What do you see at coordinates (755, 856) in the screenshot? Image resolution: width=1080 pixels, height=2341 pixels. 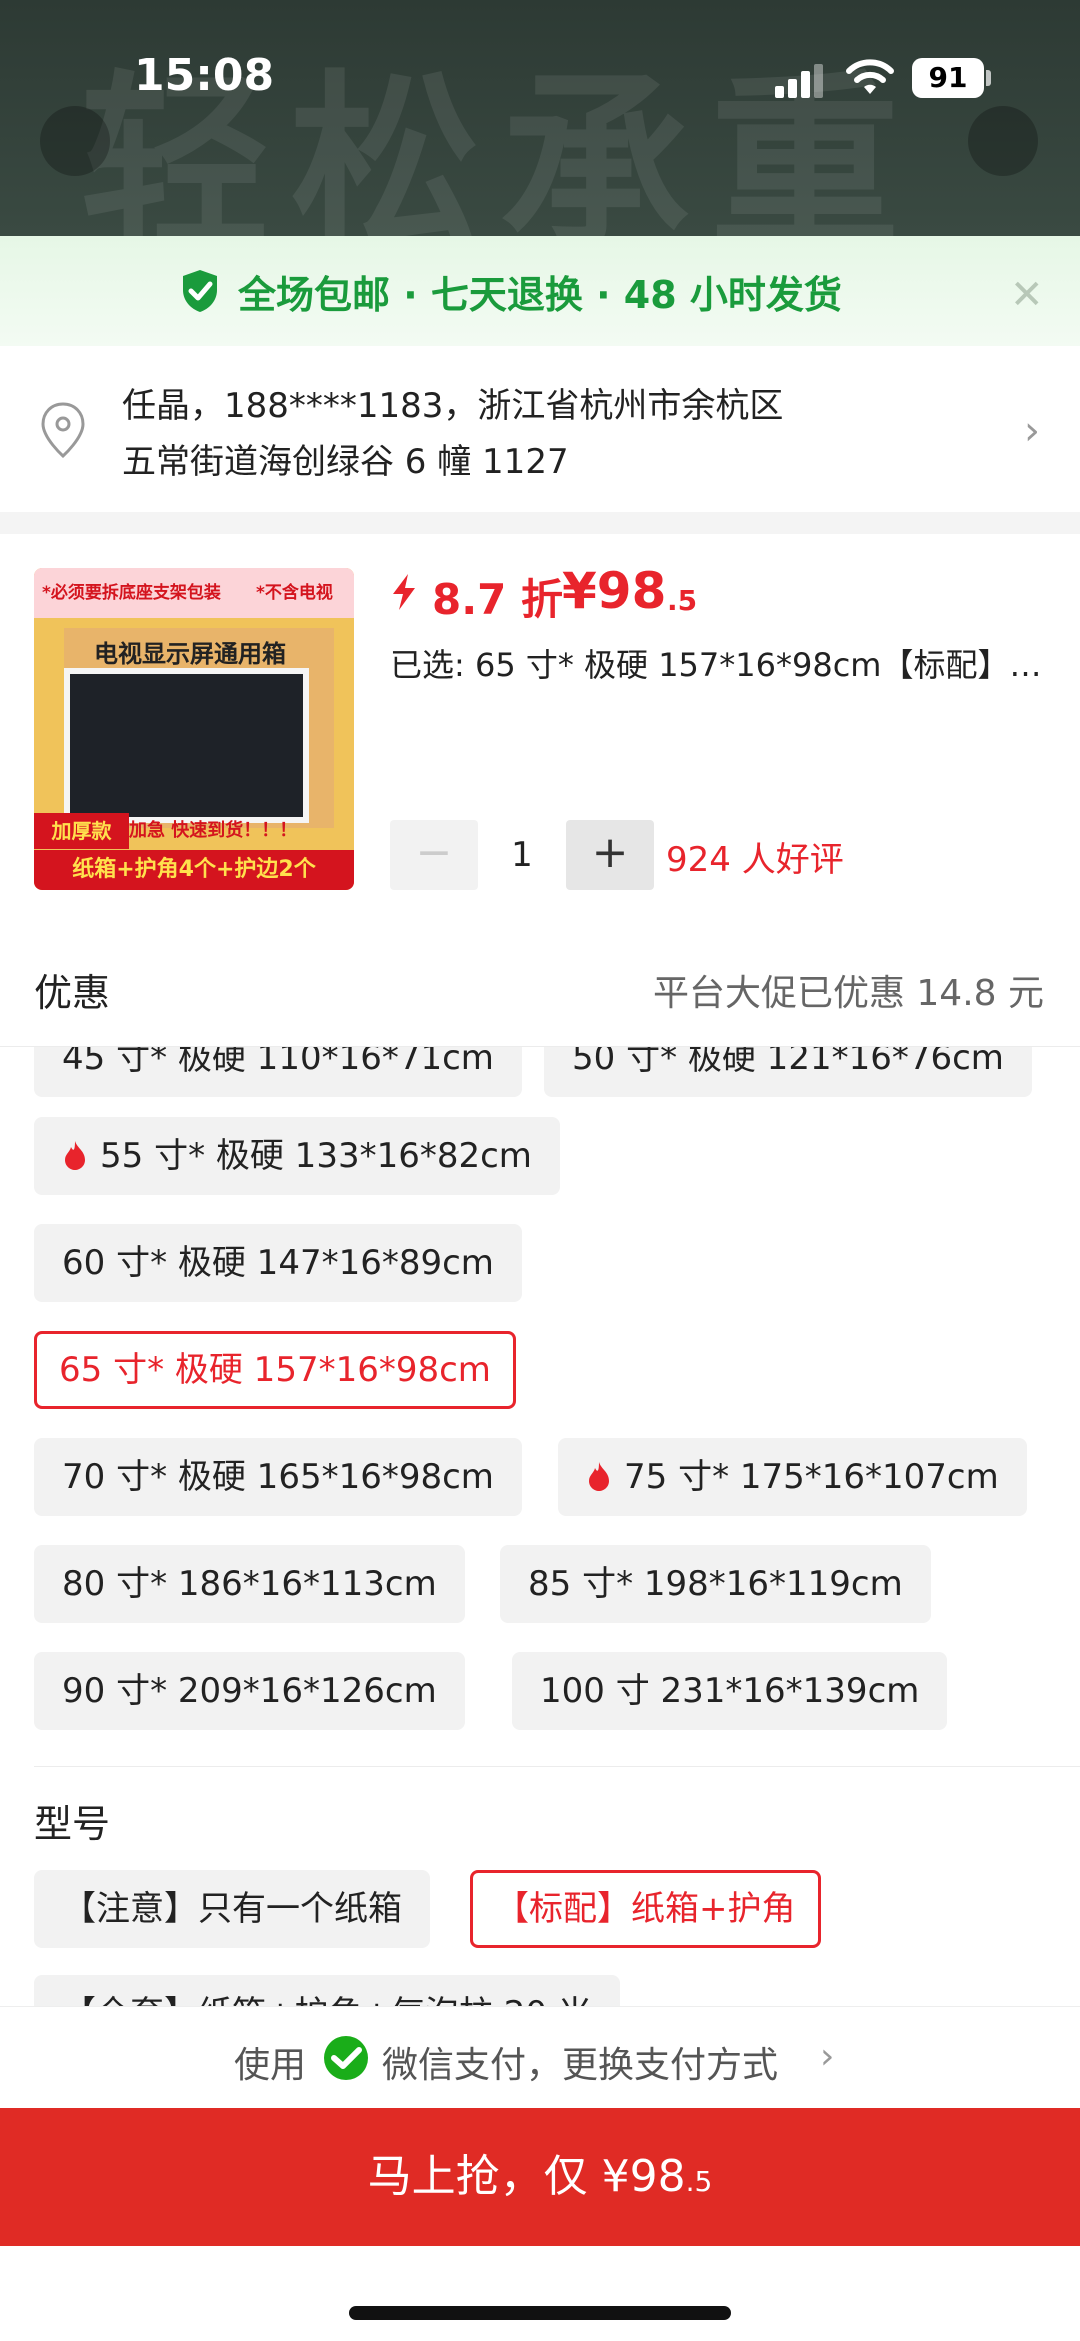 I see `review-count: 924 人好评` at bounding box center [755, 856].